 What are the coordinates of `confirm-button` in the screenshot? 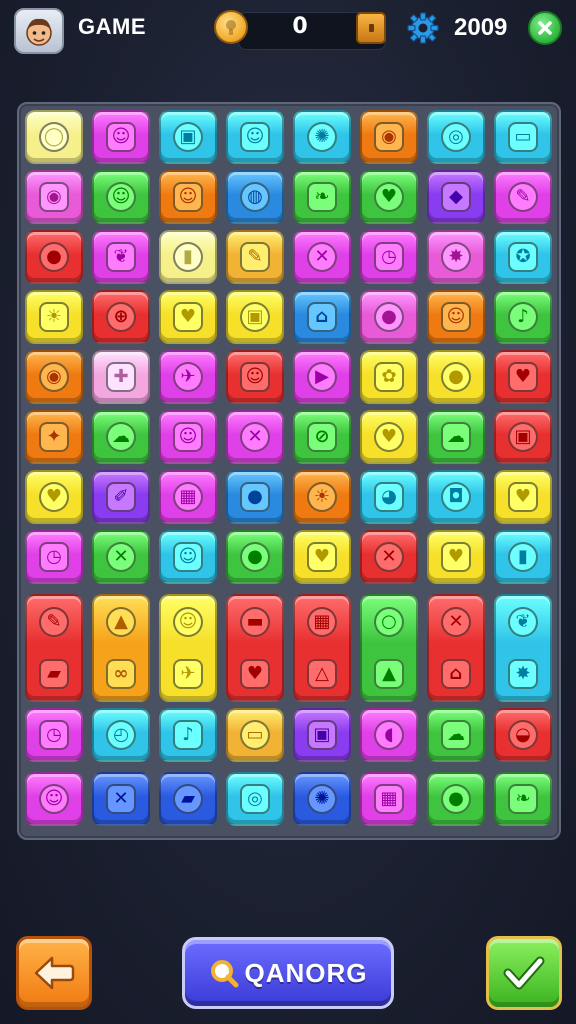 It's located at (524, 973).